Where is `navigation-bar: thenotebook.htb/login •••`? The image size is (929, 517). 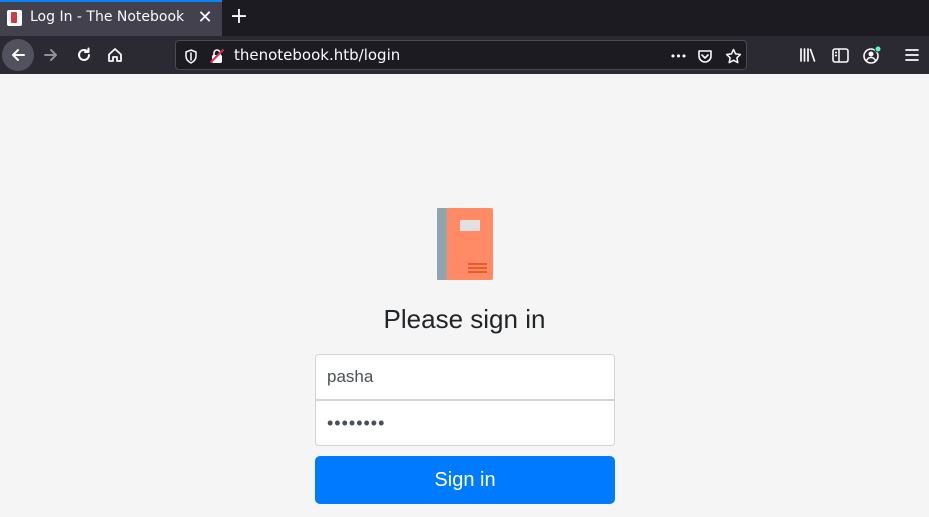 navigation-bar: thenotebook.htb/login ••• is located at coordinates (464, 55).